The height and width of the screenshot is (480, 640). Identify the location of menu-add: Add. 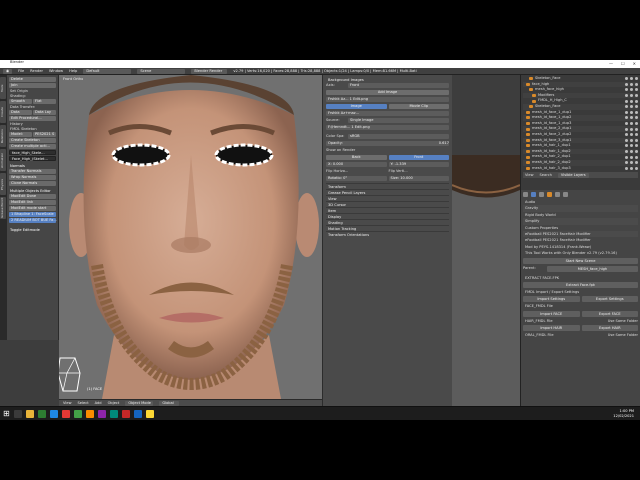
(98, 403).